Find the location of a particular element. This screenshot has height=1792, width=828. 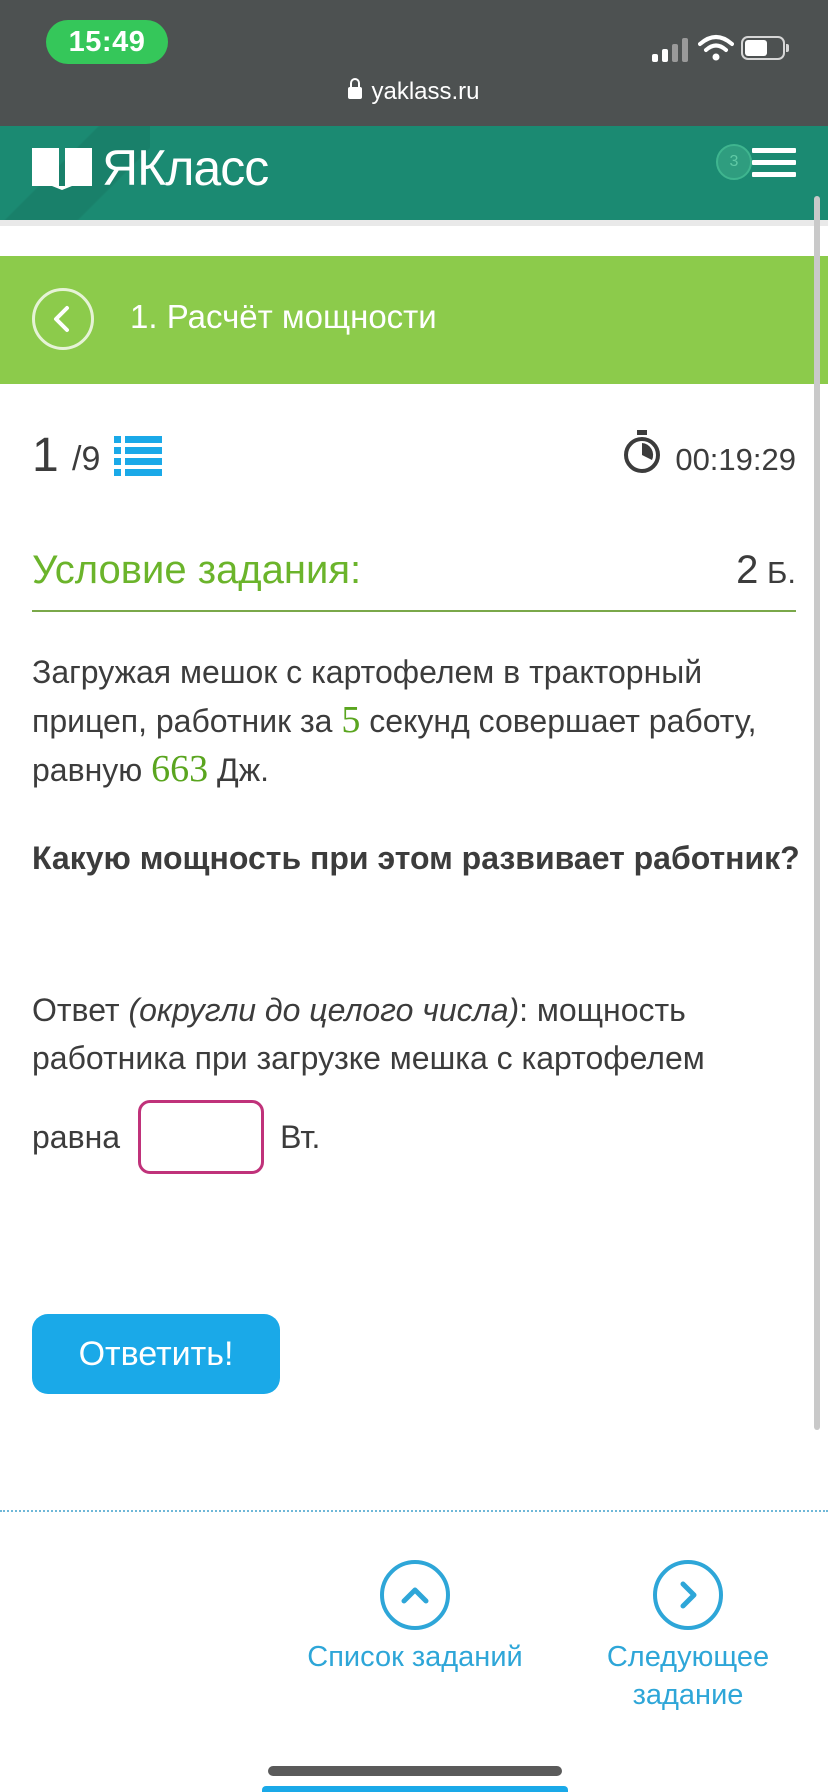

progress-row: 1 /9 00:19:29 is located at coordinates (414, 458).